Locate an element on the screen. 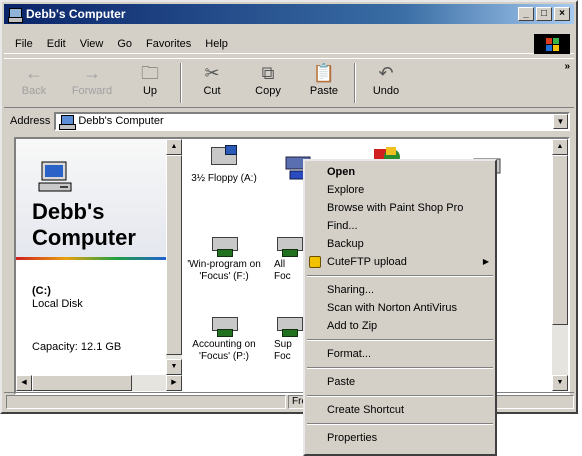  back-arrow-icon: ← is located at coordinates (34, 73).